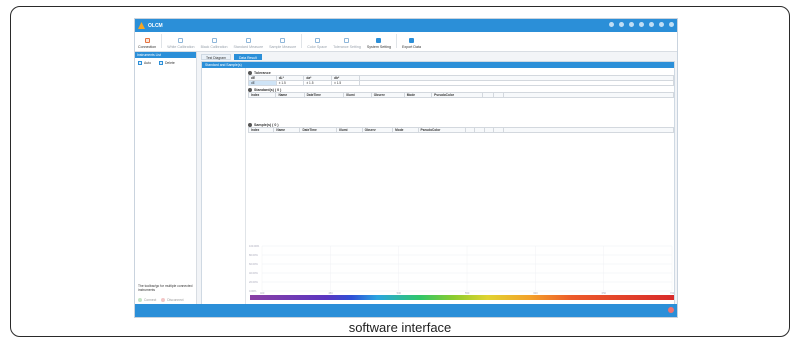 The image size is (800, 341). Describe the element at coordinates (172, 300) in the screenshot. I see `disconnect-button: Disconnect` at that location.